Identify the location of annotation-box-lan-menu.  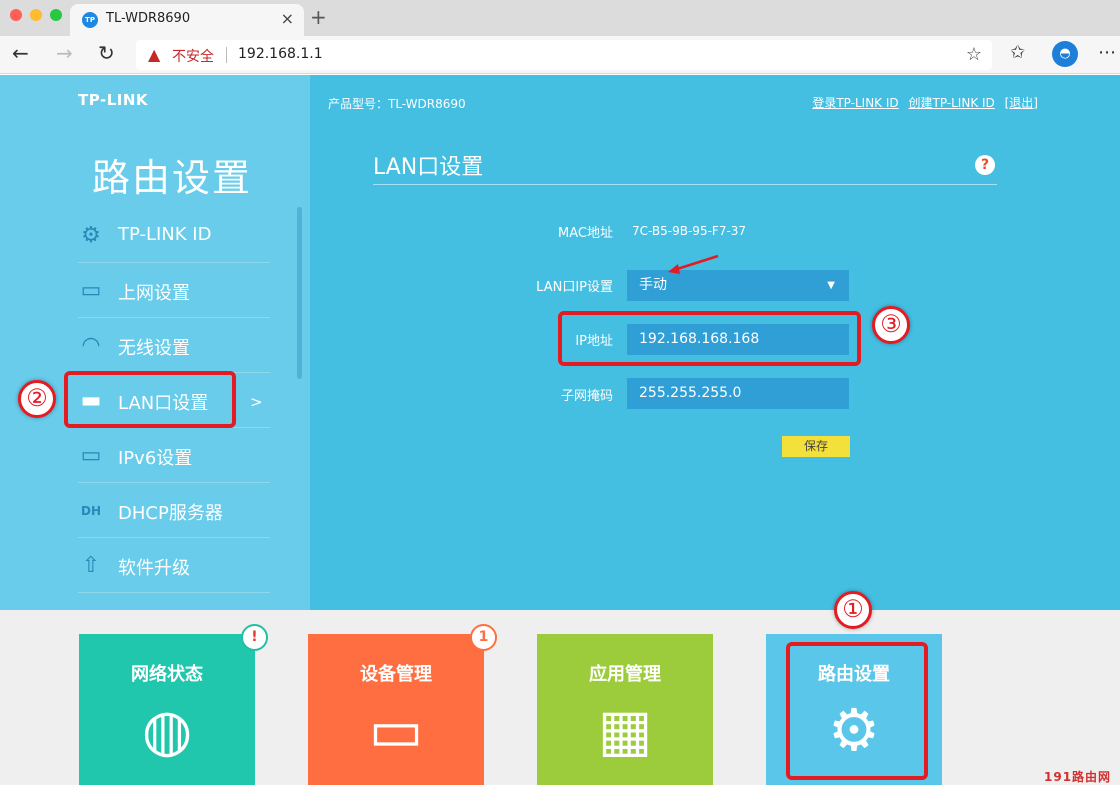
(150, 399).